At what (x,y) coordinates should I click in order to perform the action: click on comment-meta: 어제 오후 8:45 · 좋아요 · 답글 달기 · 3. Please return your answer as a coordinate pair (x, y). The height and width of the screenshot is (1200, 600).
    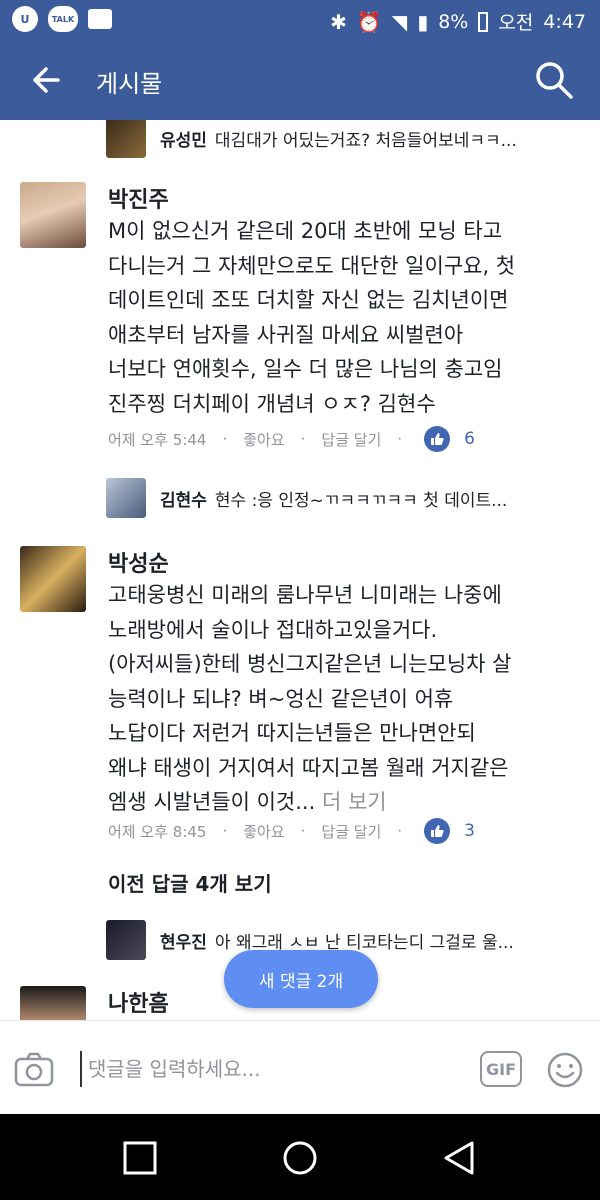
    Looking at the image, I should click on (343, 831).